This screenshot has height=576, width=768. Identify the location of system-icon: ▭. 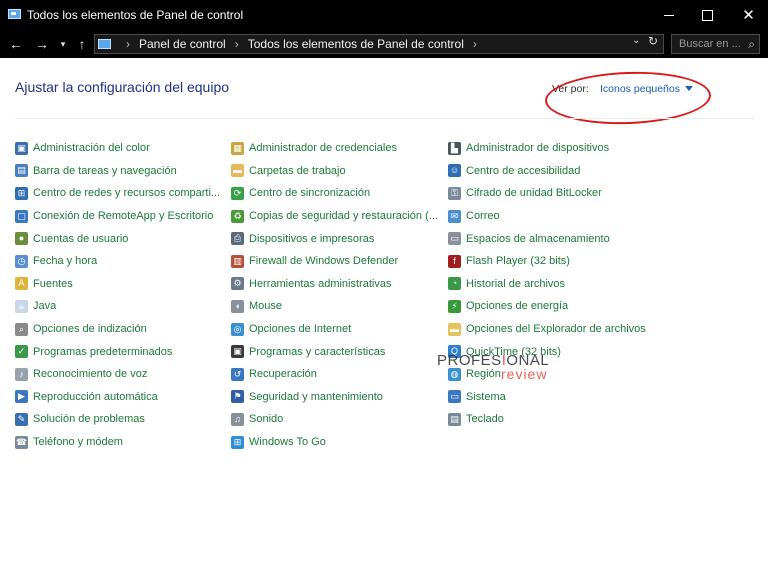
(454, 397).